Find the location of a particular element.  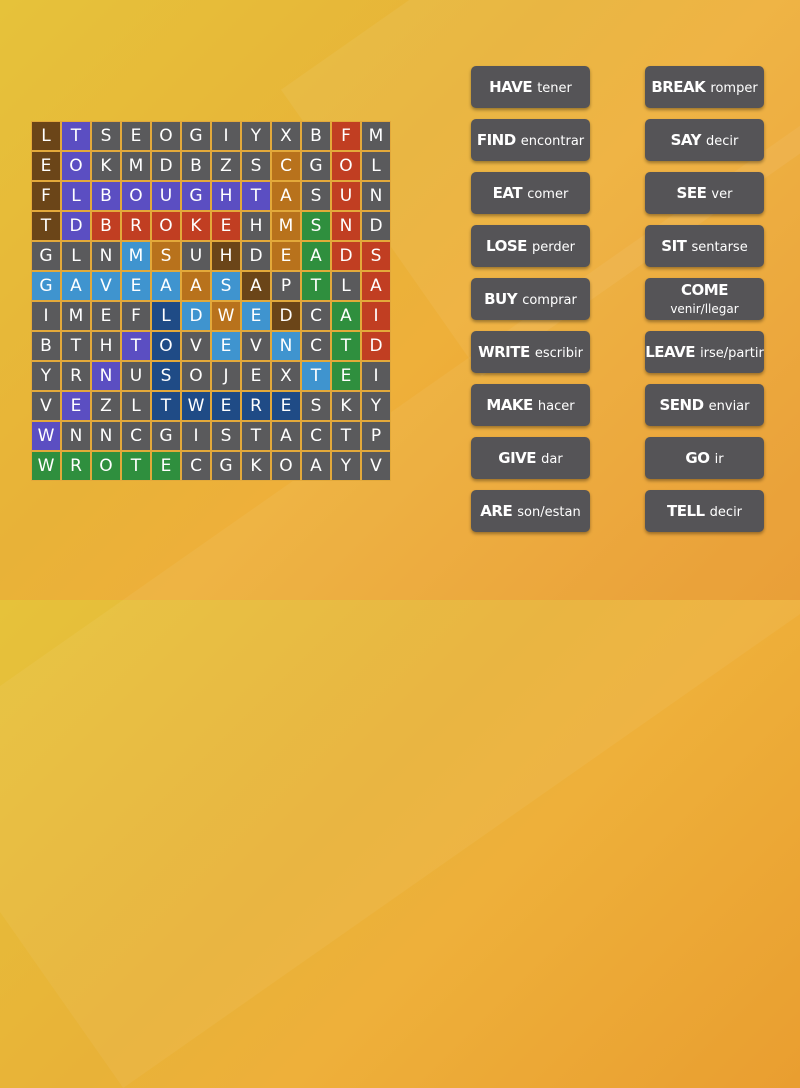

word-tile-lose: LOSE perder is located at coordinates (530, 246).